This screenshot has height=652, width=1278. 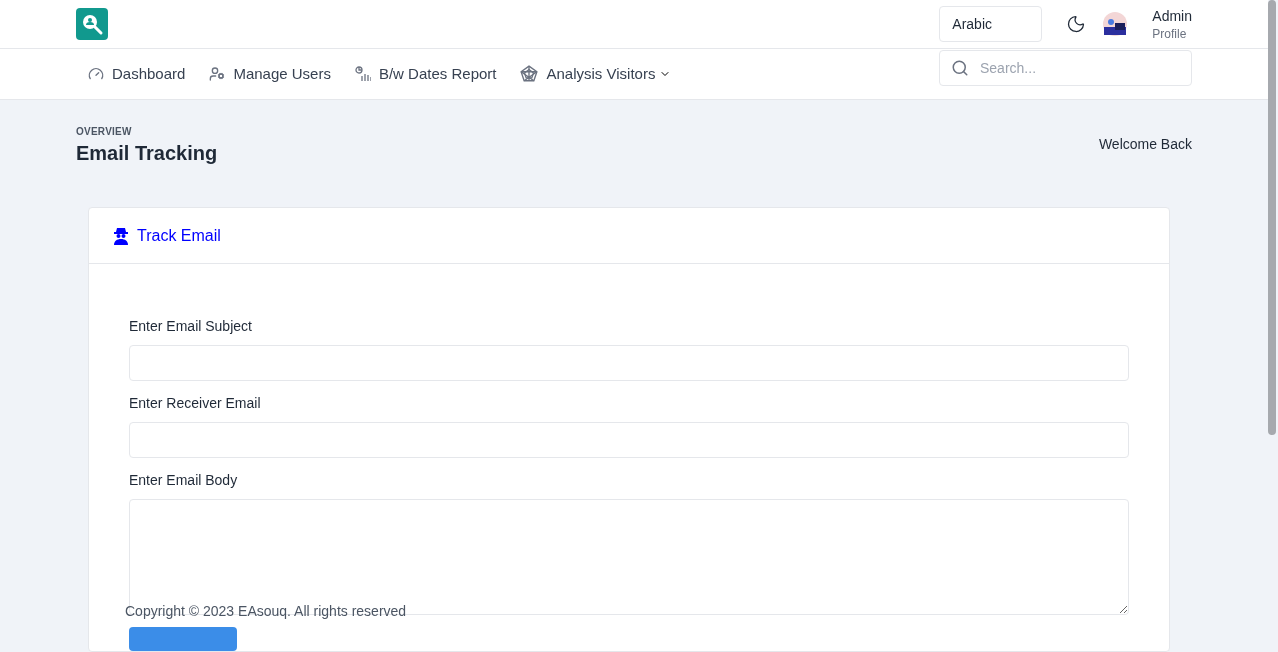 I want to click on page-title: Email Tracking, so click(x=147, y=153).